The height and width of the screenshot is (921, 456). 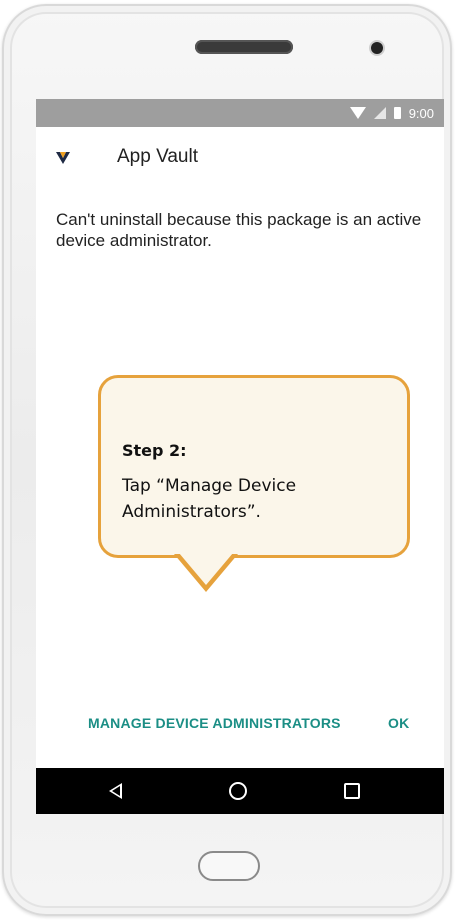 I want to click on status-bar: 9:00, so click(x=240, y=113).